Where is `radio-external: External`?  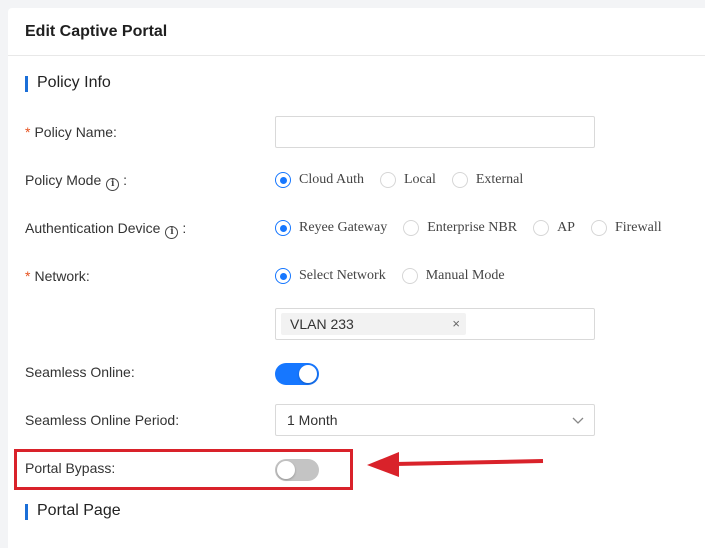
radio-external: External is located at coordinates (487, 180).